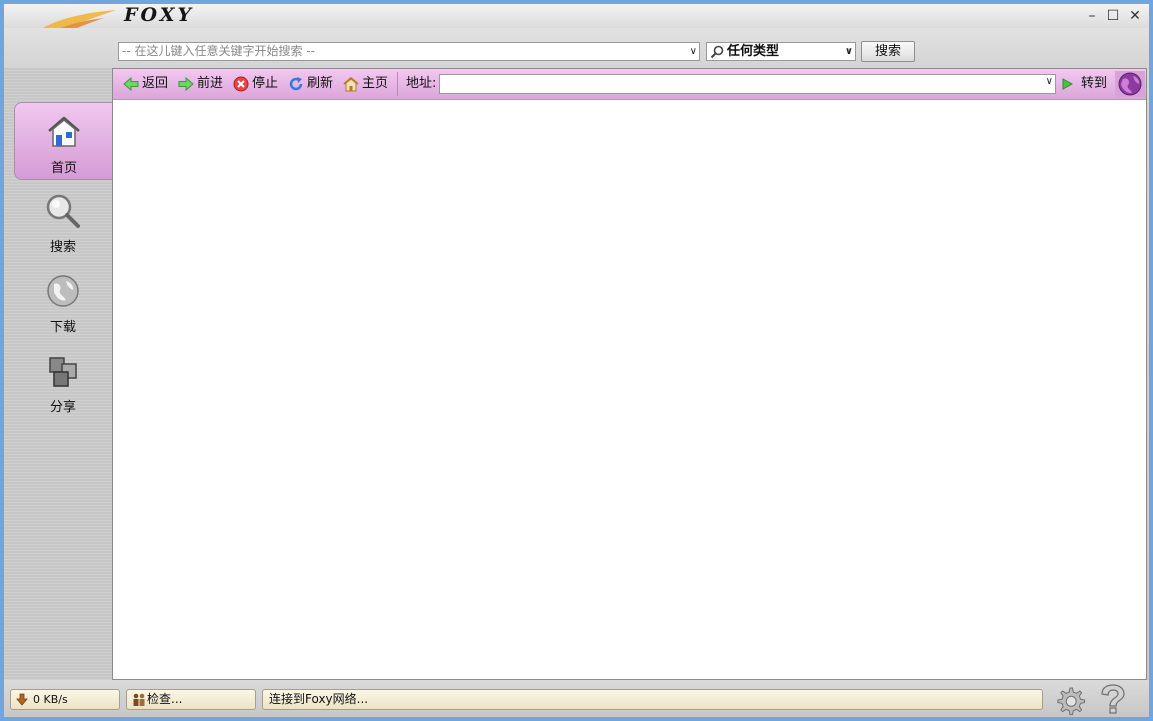  What do you see at coordinates (218, 51) in the screenshot?
I see `keyword-placeholder: -- 在这儿键入任意关键字开始搜索 --` at bounding box center [218, 51].